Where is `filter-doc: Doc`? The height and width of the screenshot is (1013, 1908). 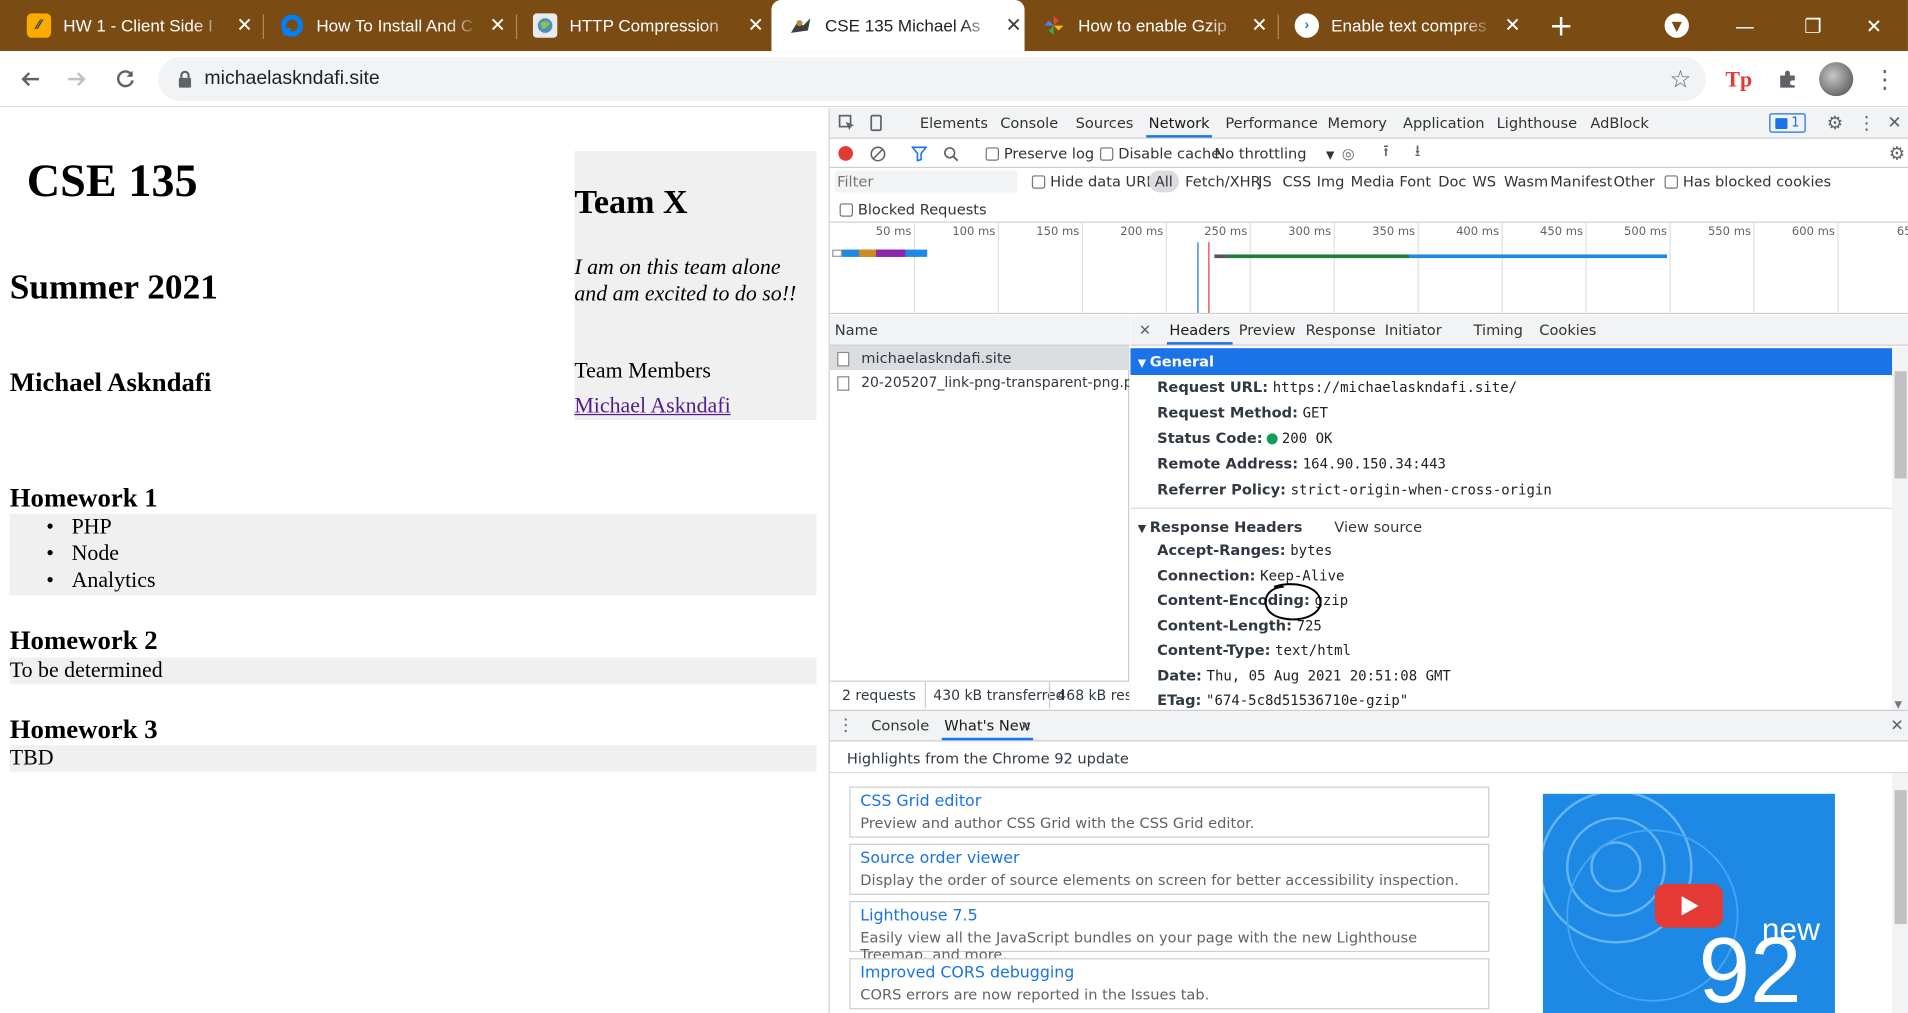
filter-doc: Doc is located at coordinates (1452, 181).